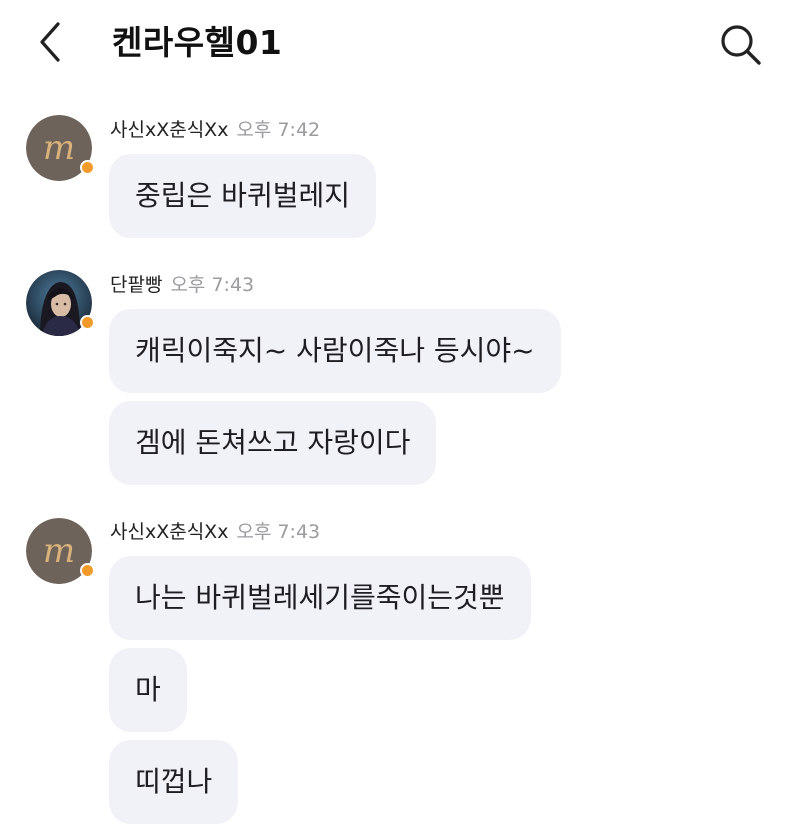 The width and height of the screenshot is (800, 833). I want to click on chevron-left-icon, so click(50, 42).